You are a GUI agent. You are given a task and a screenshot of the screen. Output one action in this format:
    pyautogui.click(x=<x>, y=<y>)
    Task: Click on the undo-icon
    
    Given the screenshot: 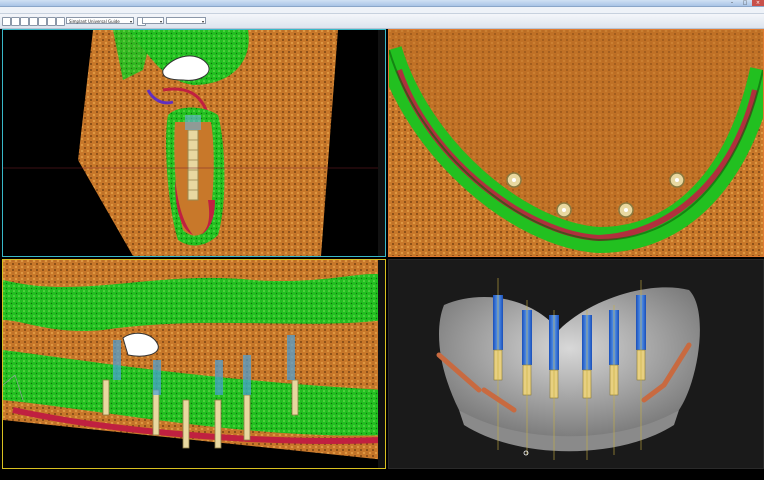 What is the action you would take?
    pyautogui.click(x=42, y=21)
    